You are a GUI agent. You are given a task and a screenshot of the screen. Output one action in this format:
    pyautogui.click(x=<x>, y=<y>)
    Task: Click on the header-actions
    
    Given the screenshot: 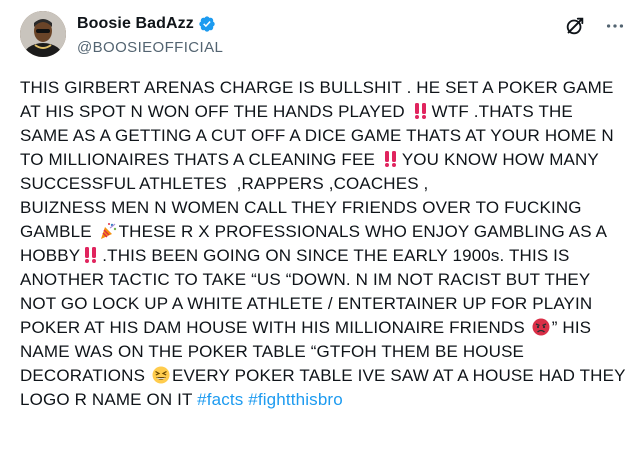 What is the action you would take?
    pyautogui.click(x=595, y=26)
    